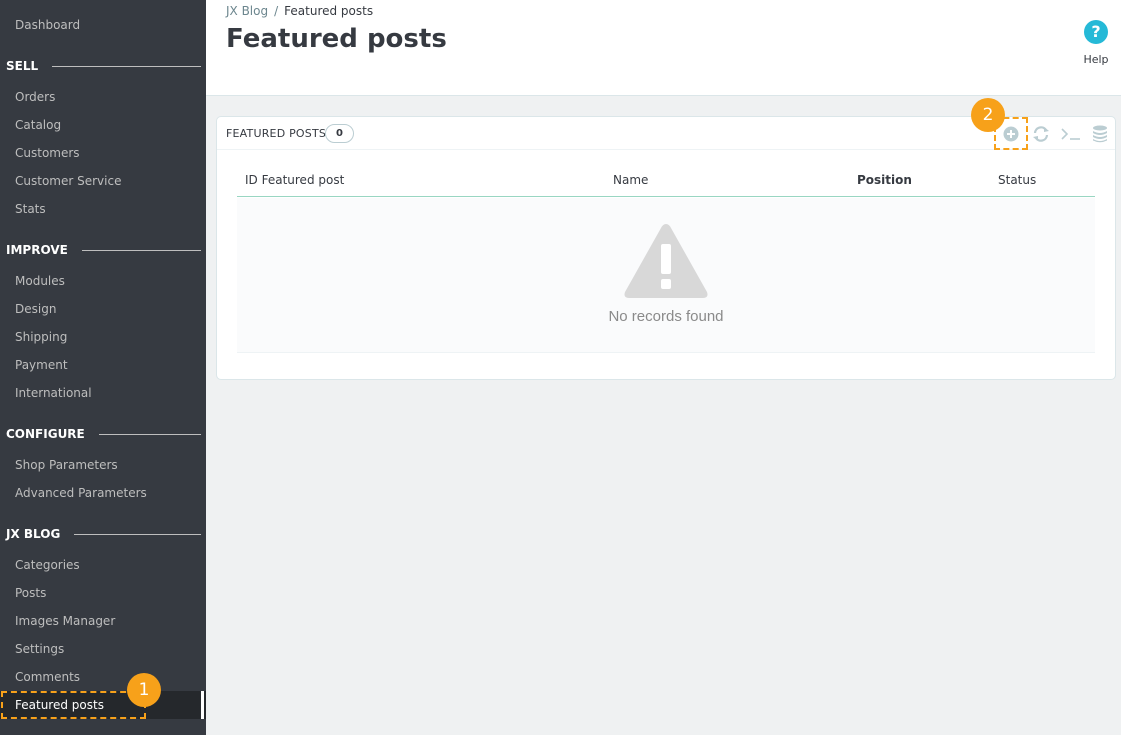  Describe the element at coordinates (47, 153) in the screenshot. I see `sidebar-item-customers: Customers` at that location.